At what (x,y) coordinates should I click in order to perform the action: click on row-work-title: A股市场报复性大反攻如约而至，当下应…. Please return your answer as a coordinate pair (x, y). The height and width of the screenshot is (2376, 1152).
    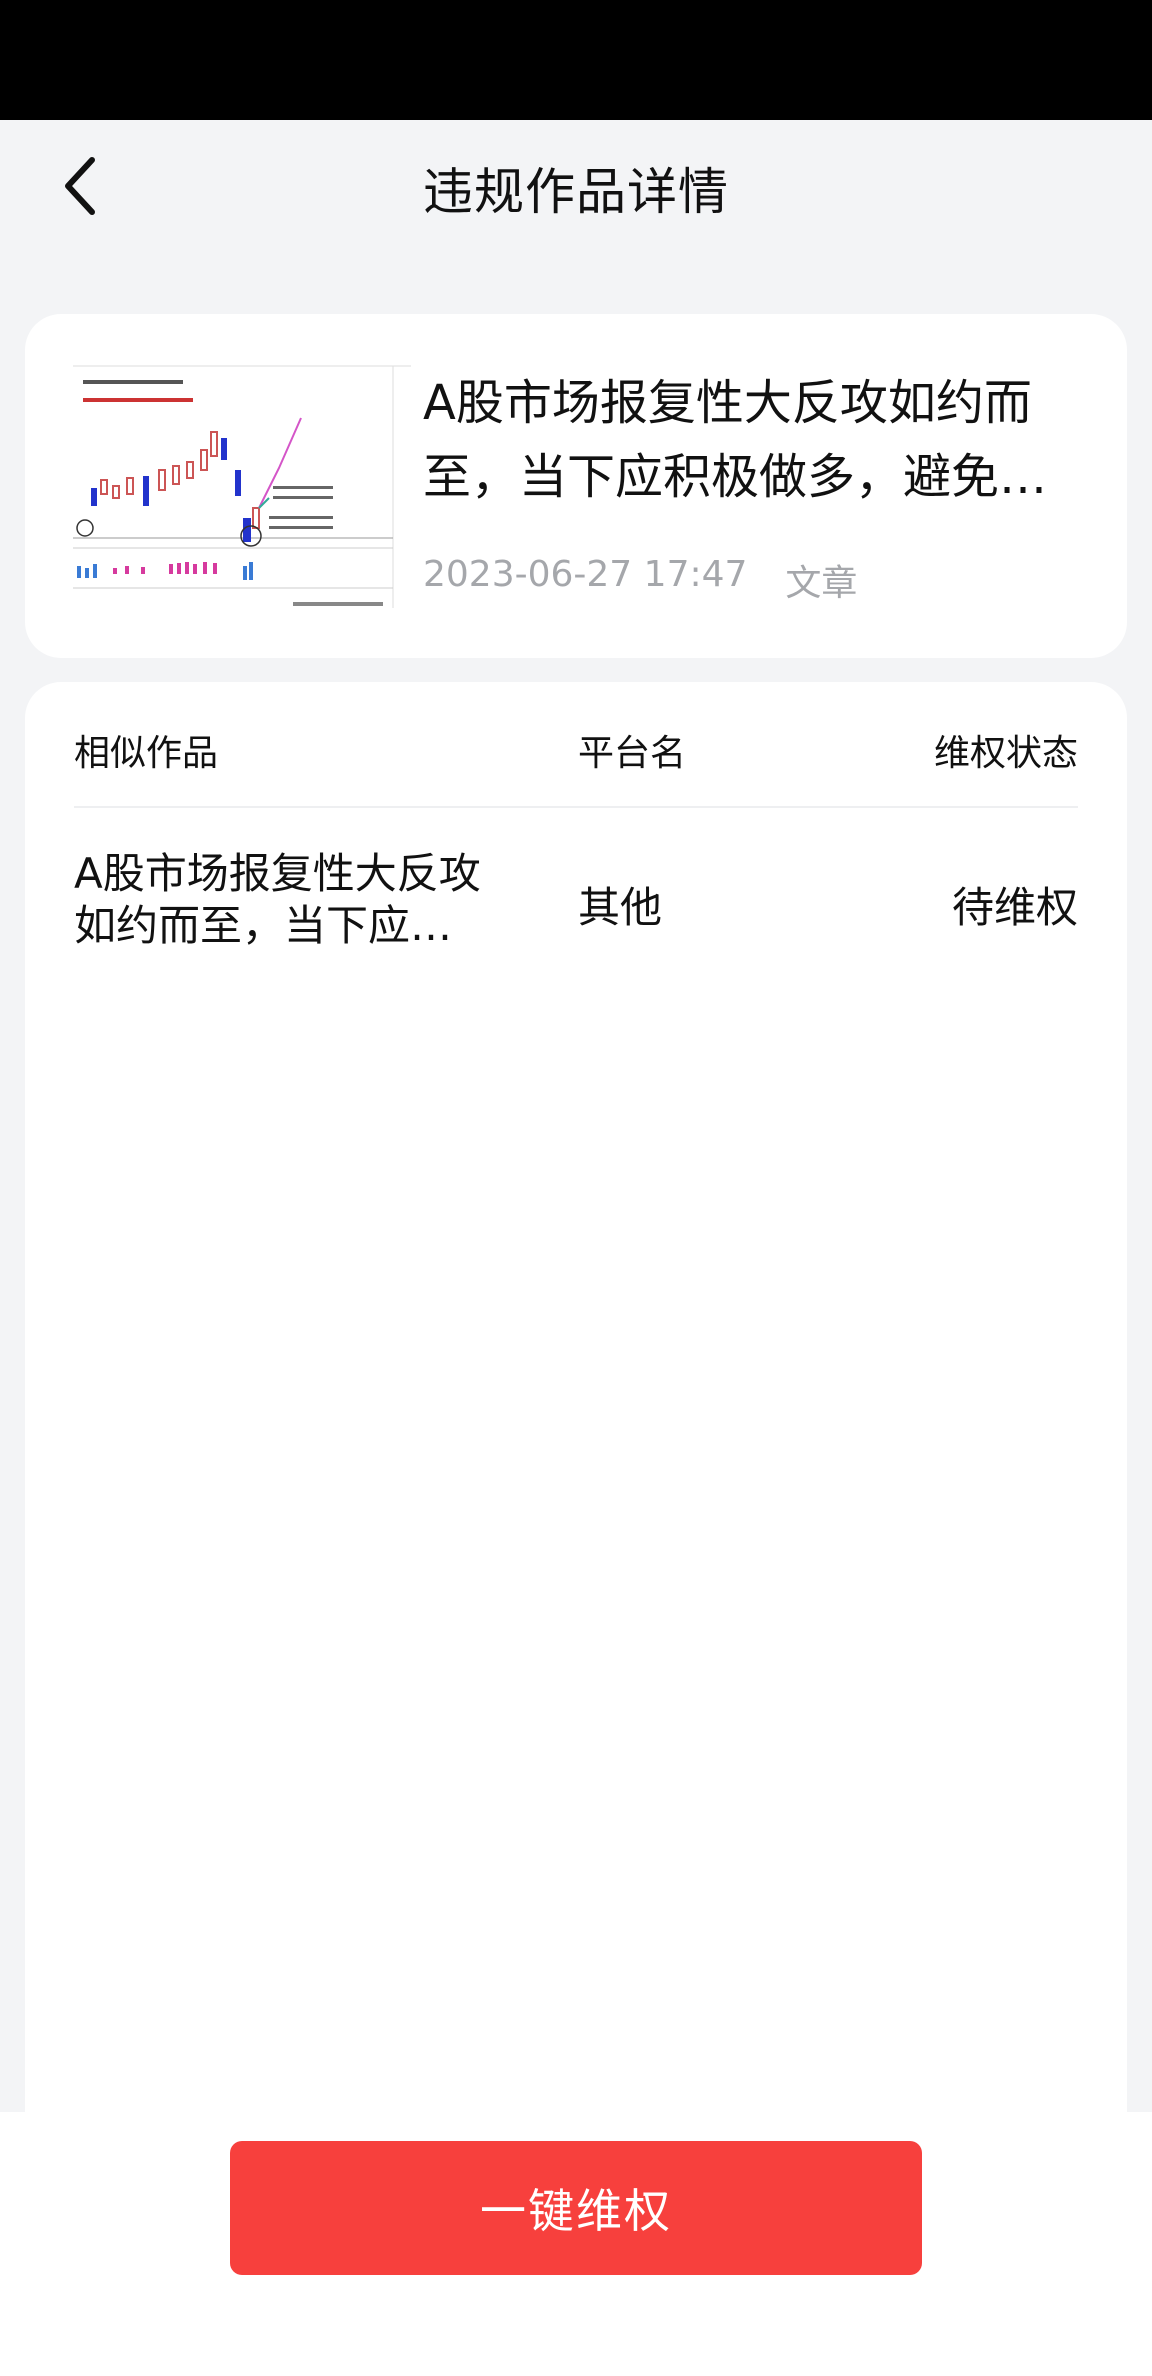
    Looking at the image, I should click on (277, 899).